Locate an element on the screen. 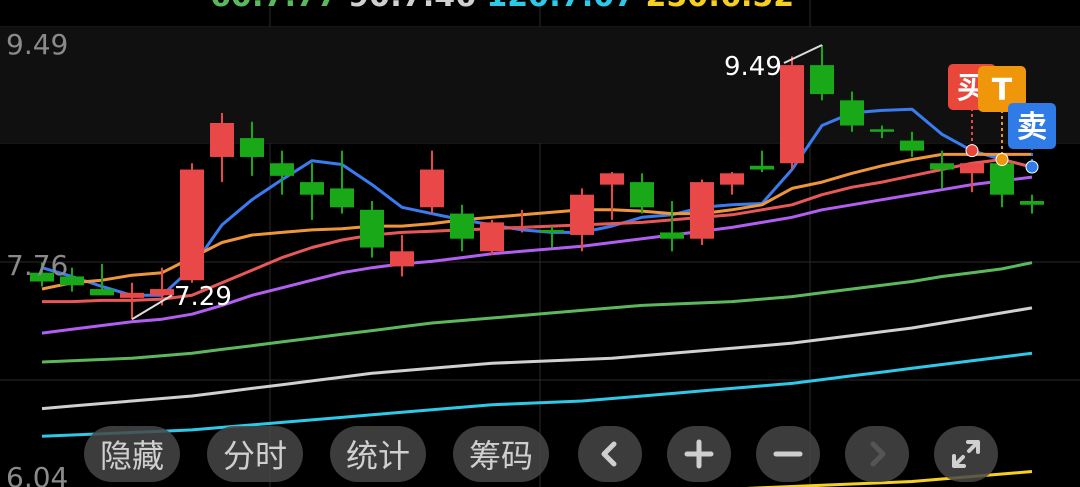 Image resolution: width=1080 pixels, height=487 pixels. chips-button: 筹码 is located at coordinates (501, 454).